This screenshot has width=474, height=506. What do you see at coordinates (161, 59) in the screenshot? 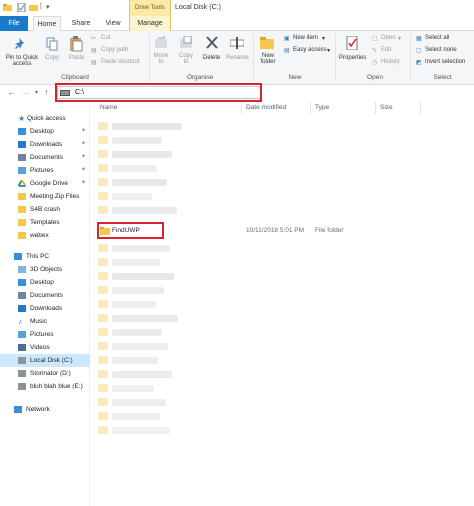
I see `move-to-button: Move to` at bounding box center [161, 59].